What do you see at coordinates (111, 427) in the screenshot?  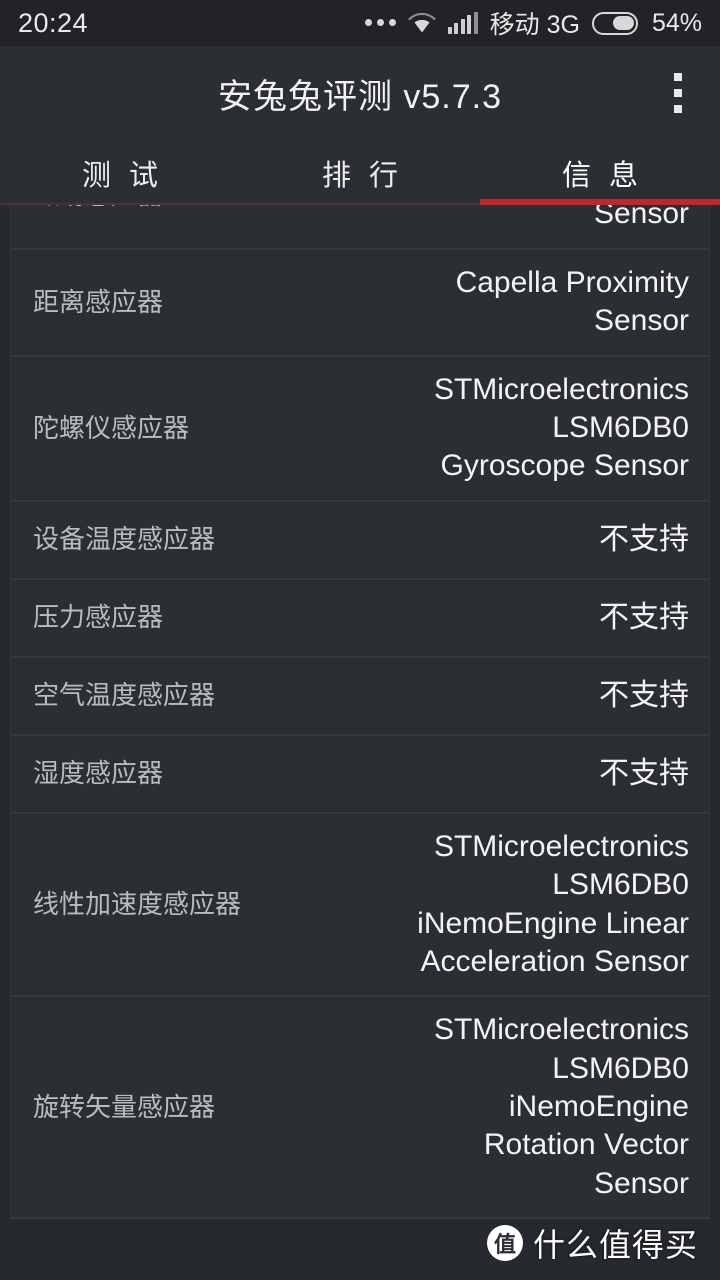 I see `row-label: 陀螺仪感应器` at bounding box center [111, 427].